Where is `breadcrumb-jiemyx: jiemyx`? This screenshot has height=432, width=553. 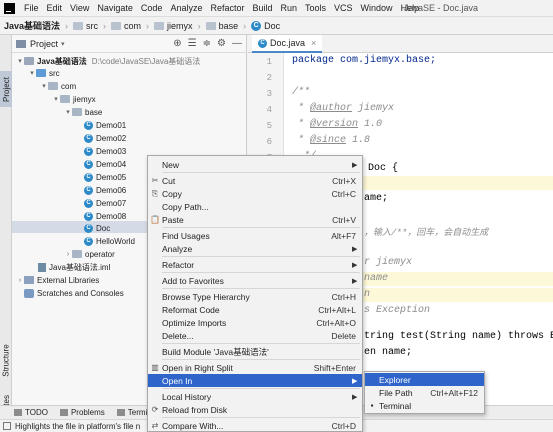 breadcrumb-jiemyx: jiemyx is located at coordinates (173, 26).